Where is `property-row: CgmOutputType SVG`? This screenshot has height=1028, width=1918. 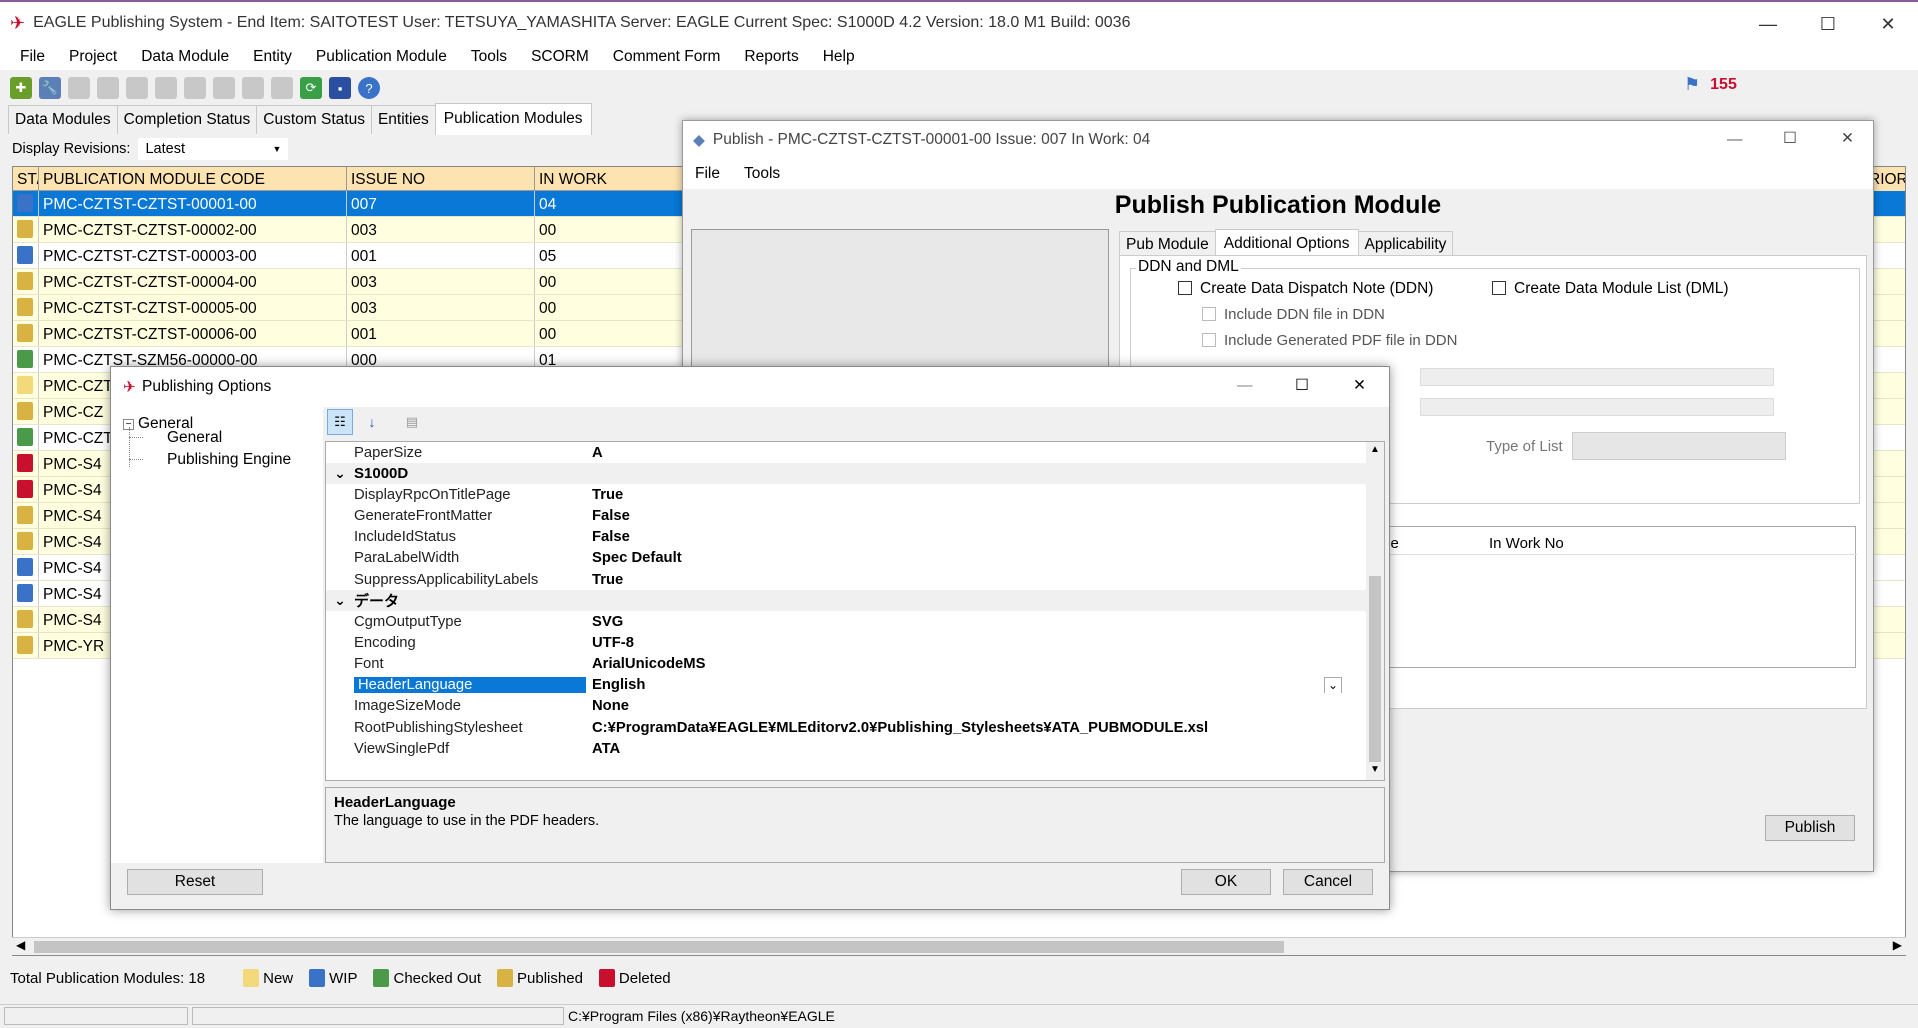
property-row: CgmOutputType SVG is located at coordinates (846, 621).